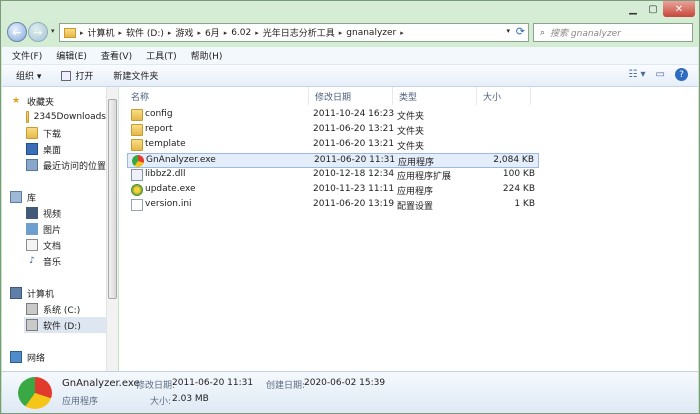  I want to click on menu-file: 文件(F), so click(27, 55).